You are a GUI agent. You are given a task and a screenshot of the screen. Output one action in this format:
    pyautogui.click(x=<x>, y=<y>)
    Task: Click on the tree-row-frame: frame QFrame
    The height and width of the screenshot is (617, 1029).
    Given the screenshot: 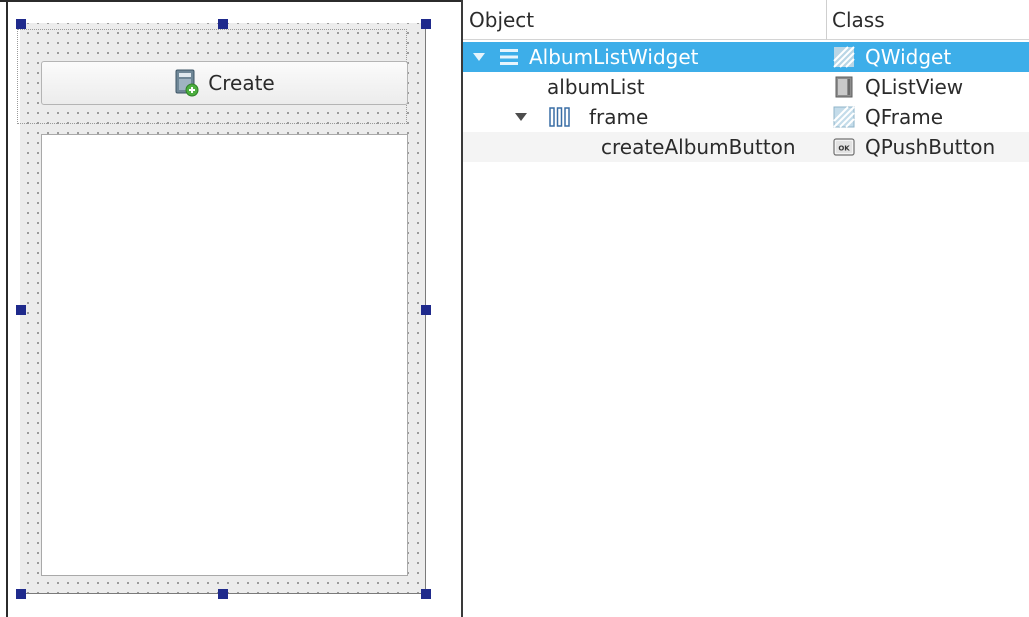 What is the action you would take?
    pyautogui.click(x=746, y=117)
    